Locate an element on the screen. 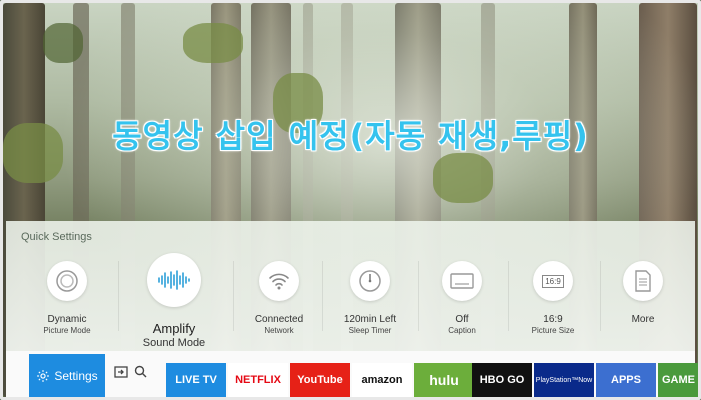 This screenshot has width=701, height=400. source-icon is located at coordinates (121, 371).